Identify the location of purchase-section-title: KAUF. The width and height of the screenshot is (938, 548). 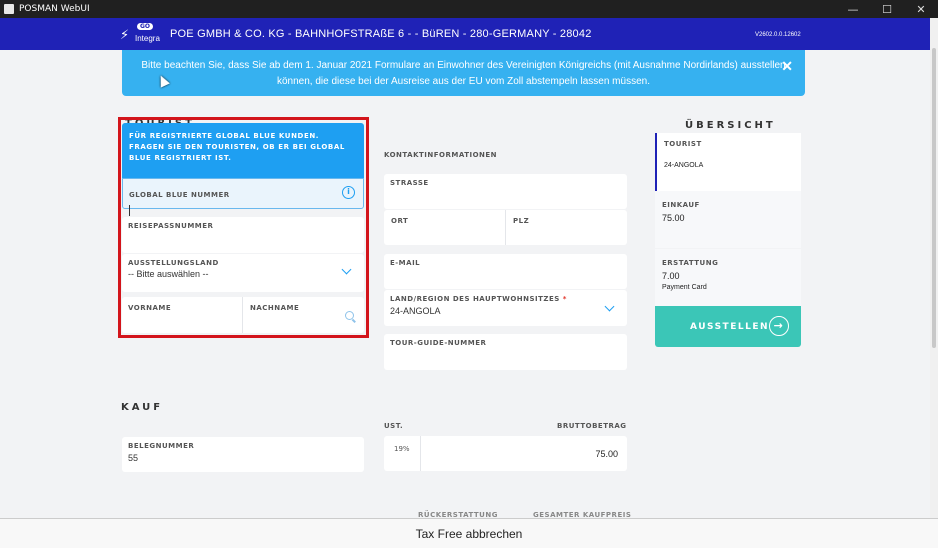
(142, 407).